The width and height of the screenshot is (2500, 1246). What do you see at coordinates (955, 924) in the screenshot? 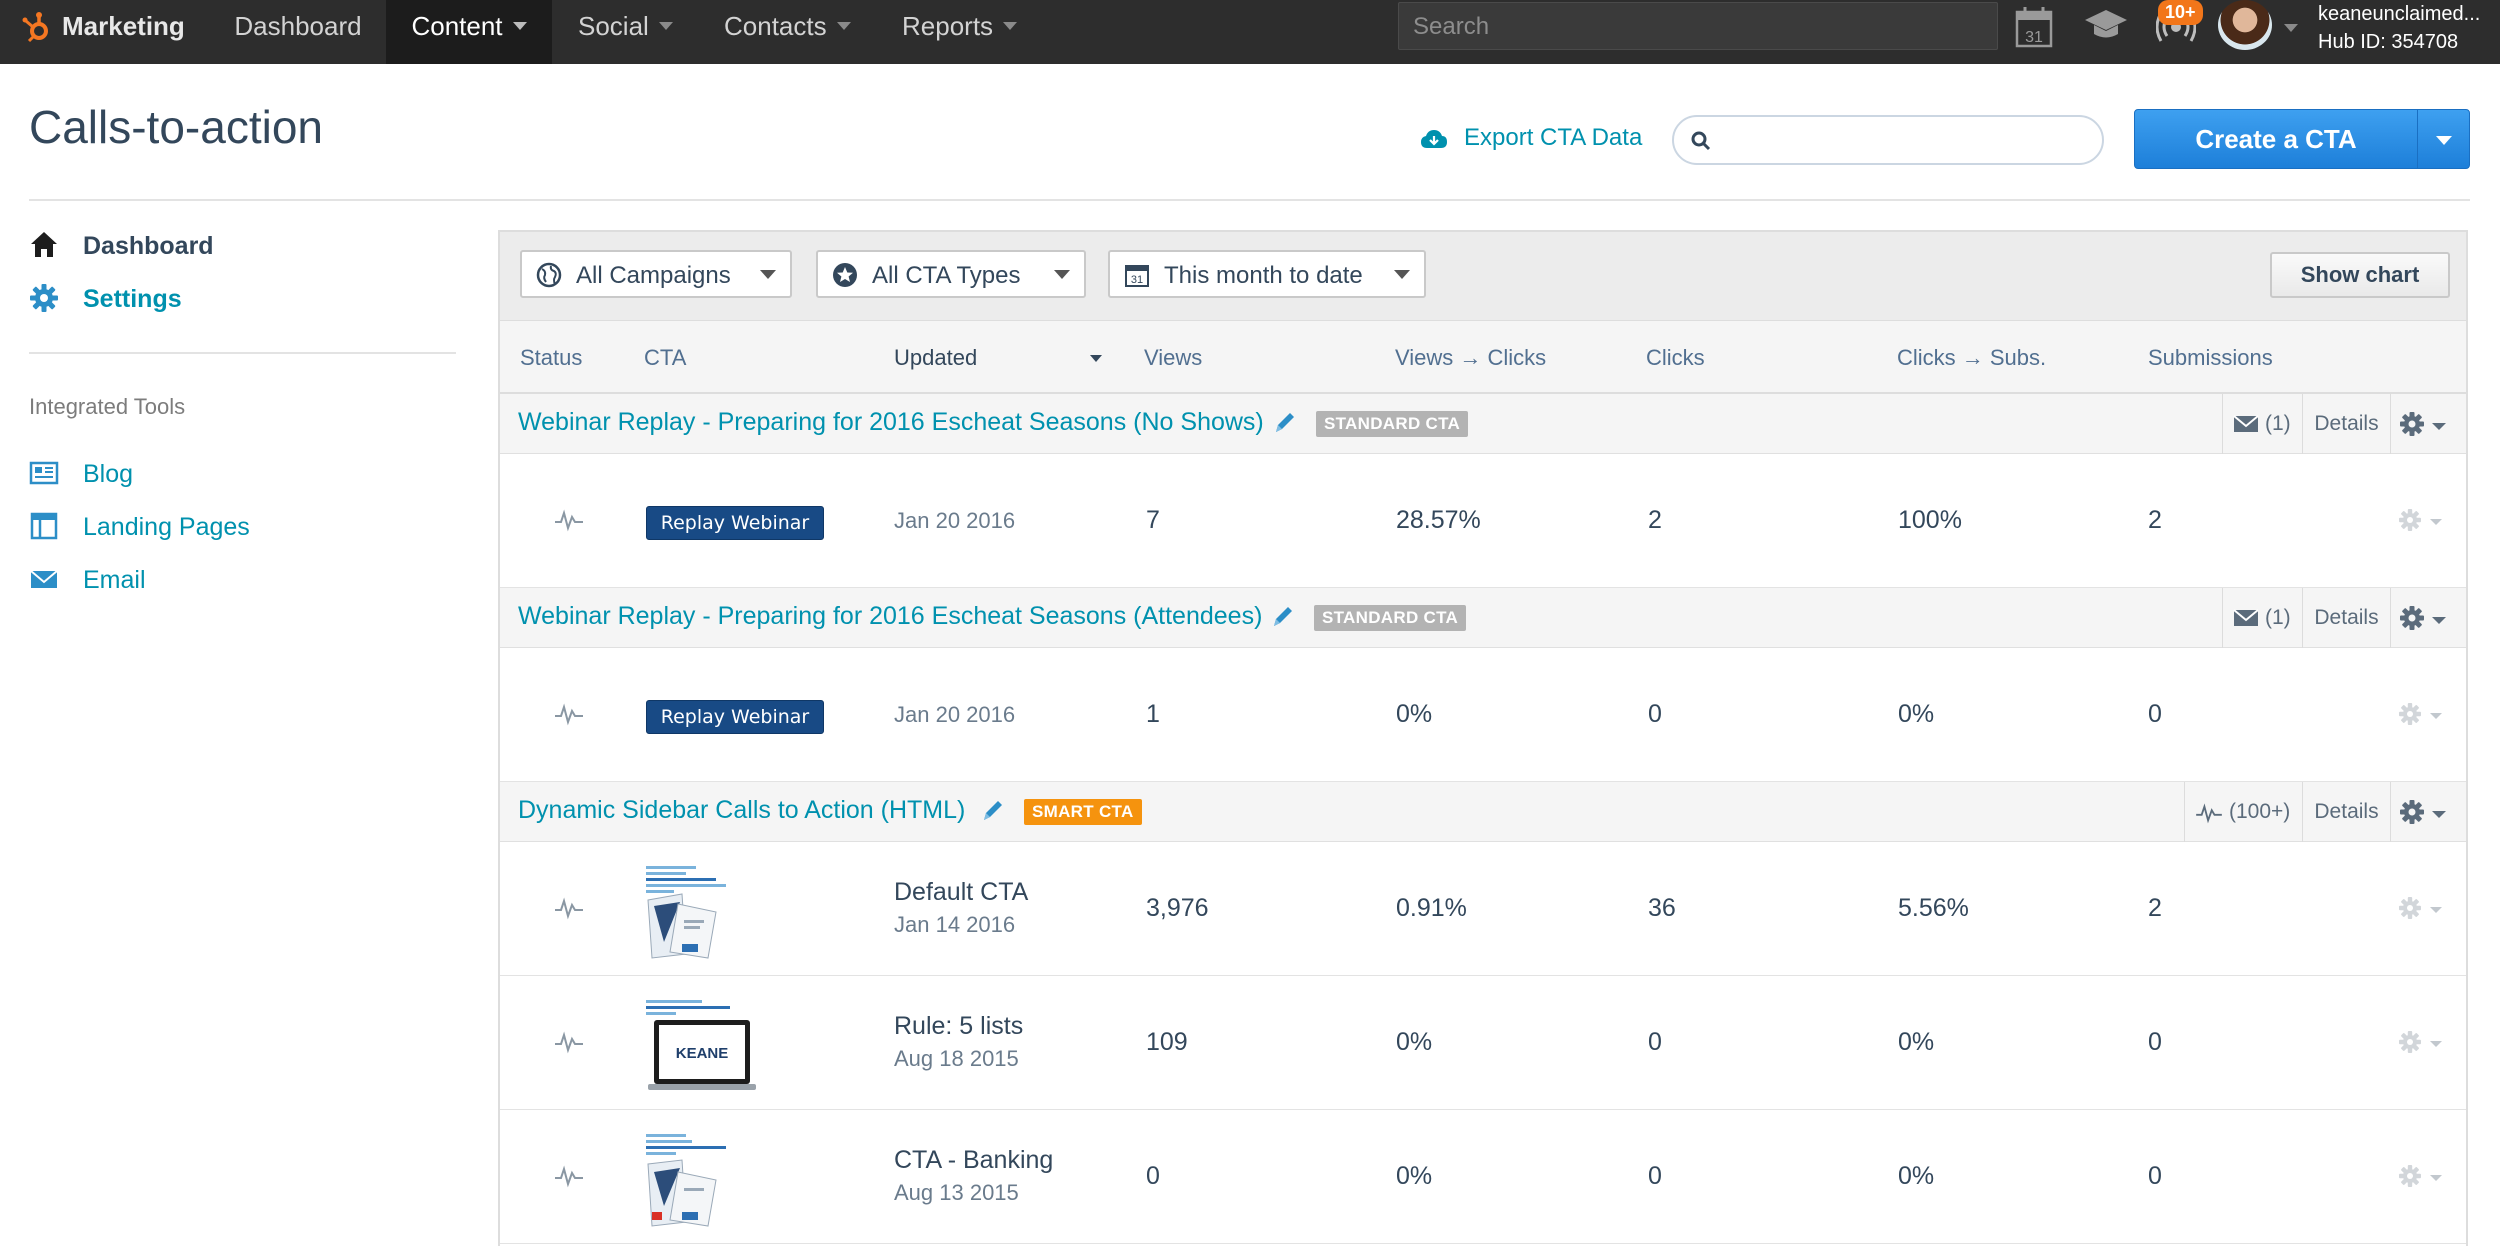
I see `updated-date: Jan 14 2016` at bounding box center [955, 924].